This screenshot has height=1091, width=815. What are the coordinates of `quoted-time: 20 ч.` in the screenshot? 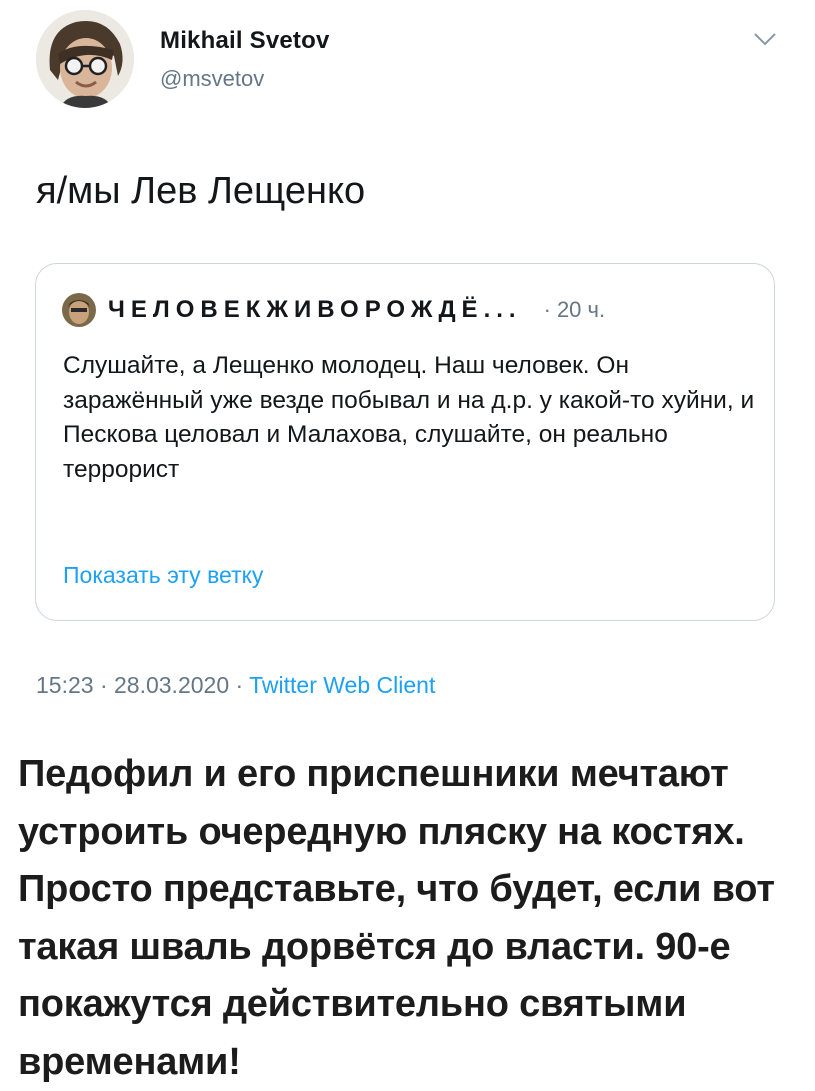 It's located at (581, 309).